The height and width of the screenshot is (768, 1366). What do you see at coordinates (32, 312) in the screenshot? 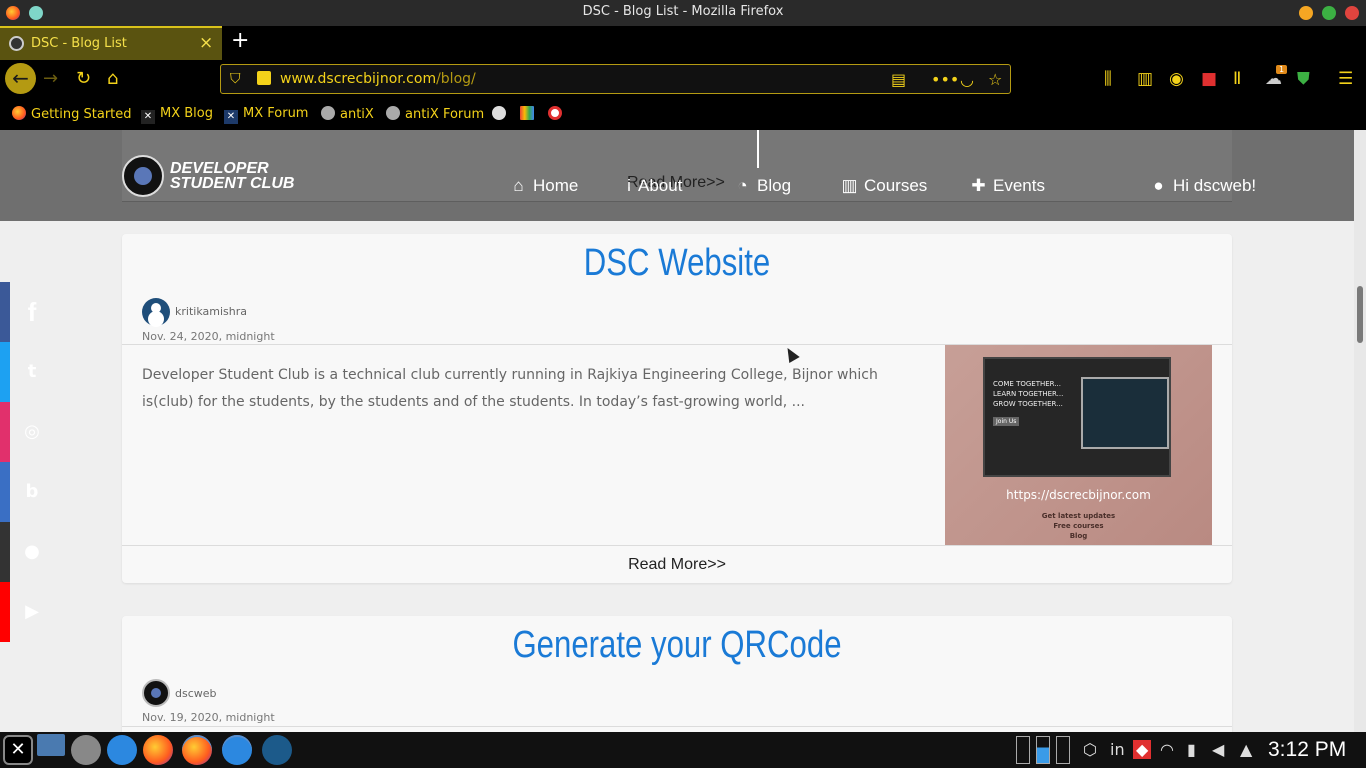
I see `facebook-icon: f` at bounding box center [32, 312].